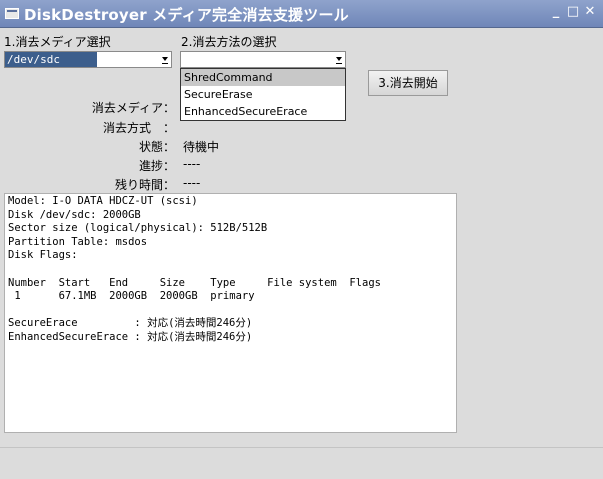  Describe the element at coordinates (103, 201) in the screenshot. I see `console-line: Model: I-O DATA HDCZ-UT (scsi)` at that location.